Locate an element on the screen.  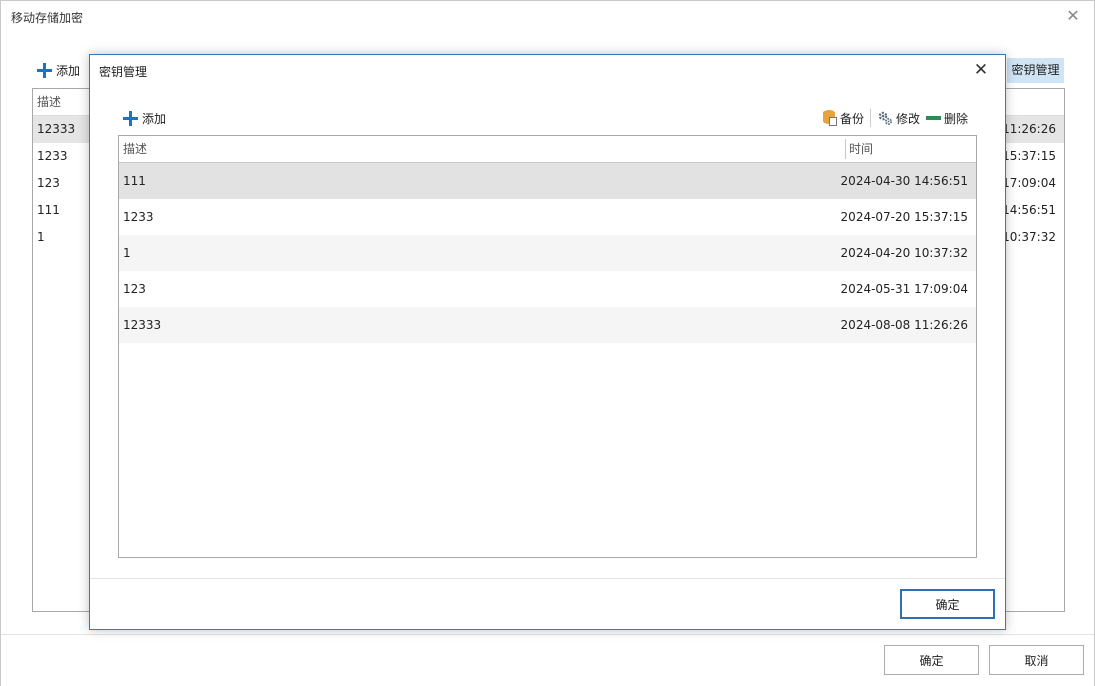
delete-button: 删除 is located at coordinates (947, 118).